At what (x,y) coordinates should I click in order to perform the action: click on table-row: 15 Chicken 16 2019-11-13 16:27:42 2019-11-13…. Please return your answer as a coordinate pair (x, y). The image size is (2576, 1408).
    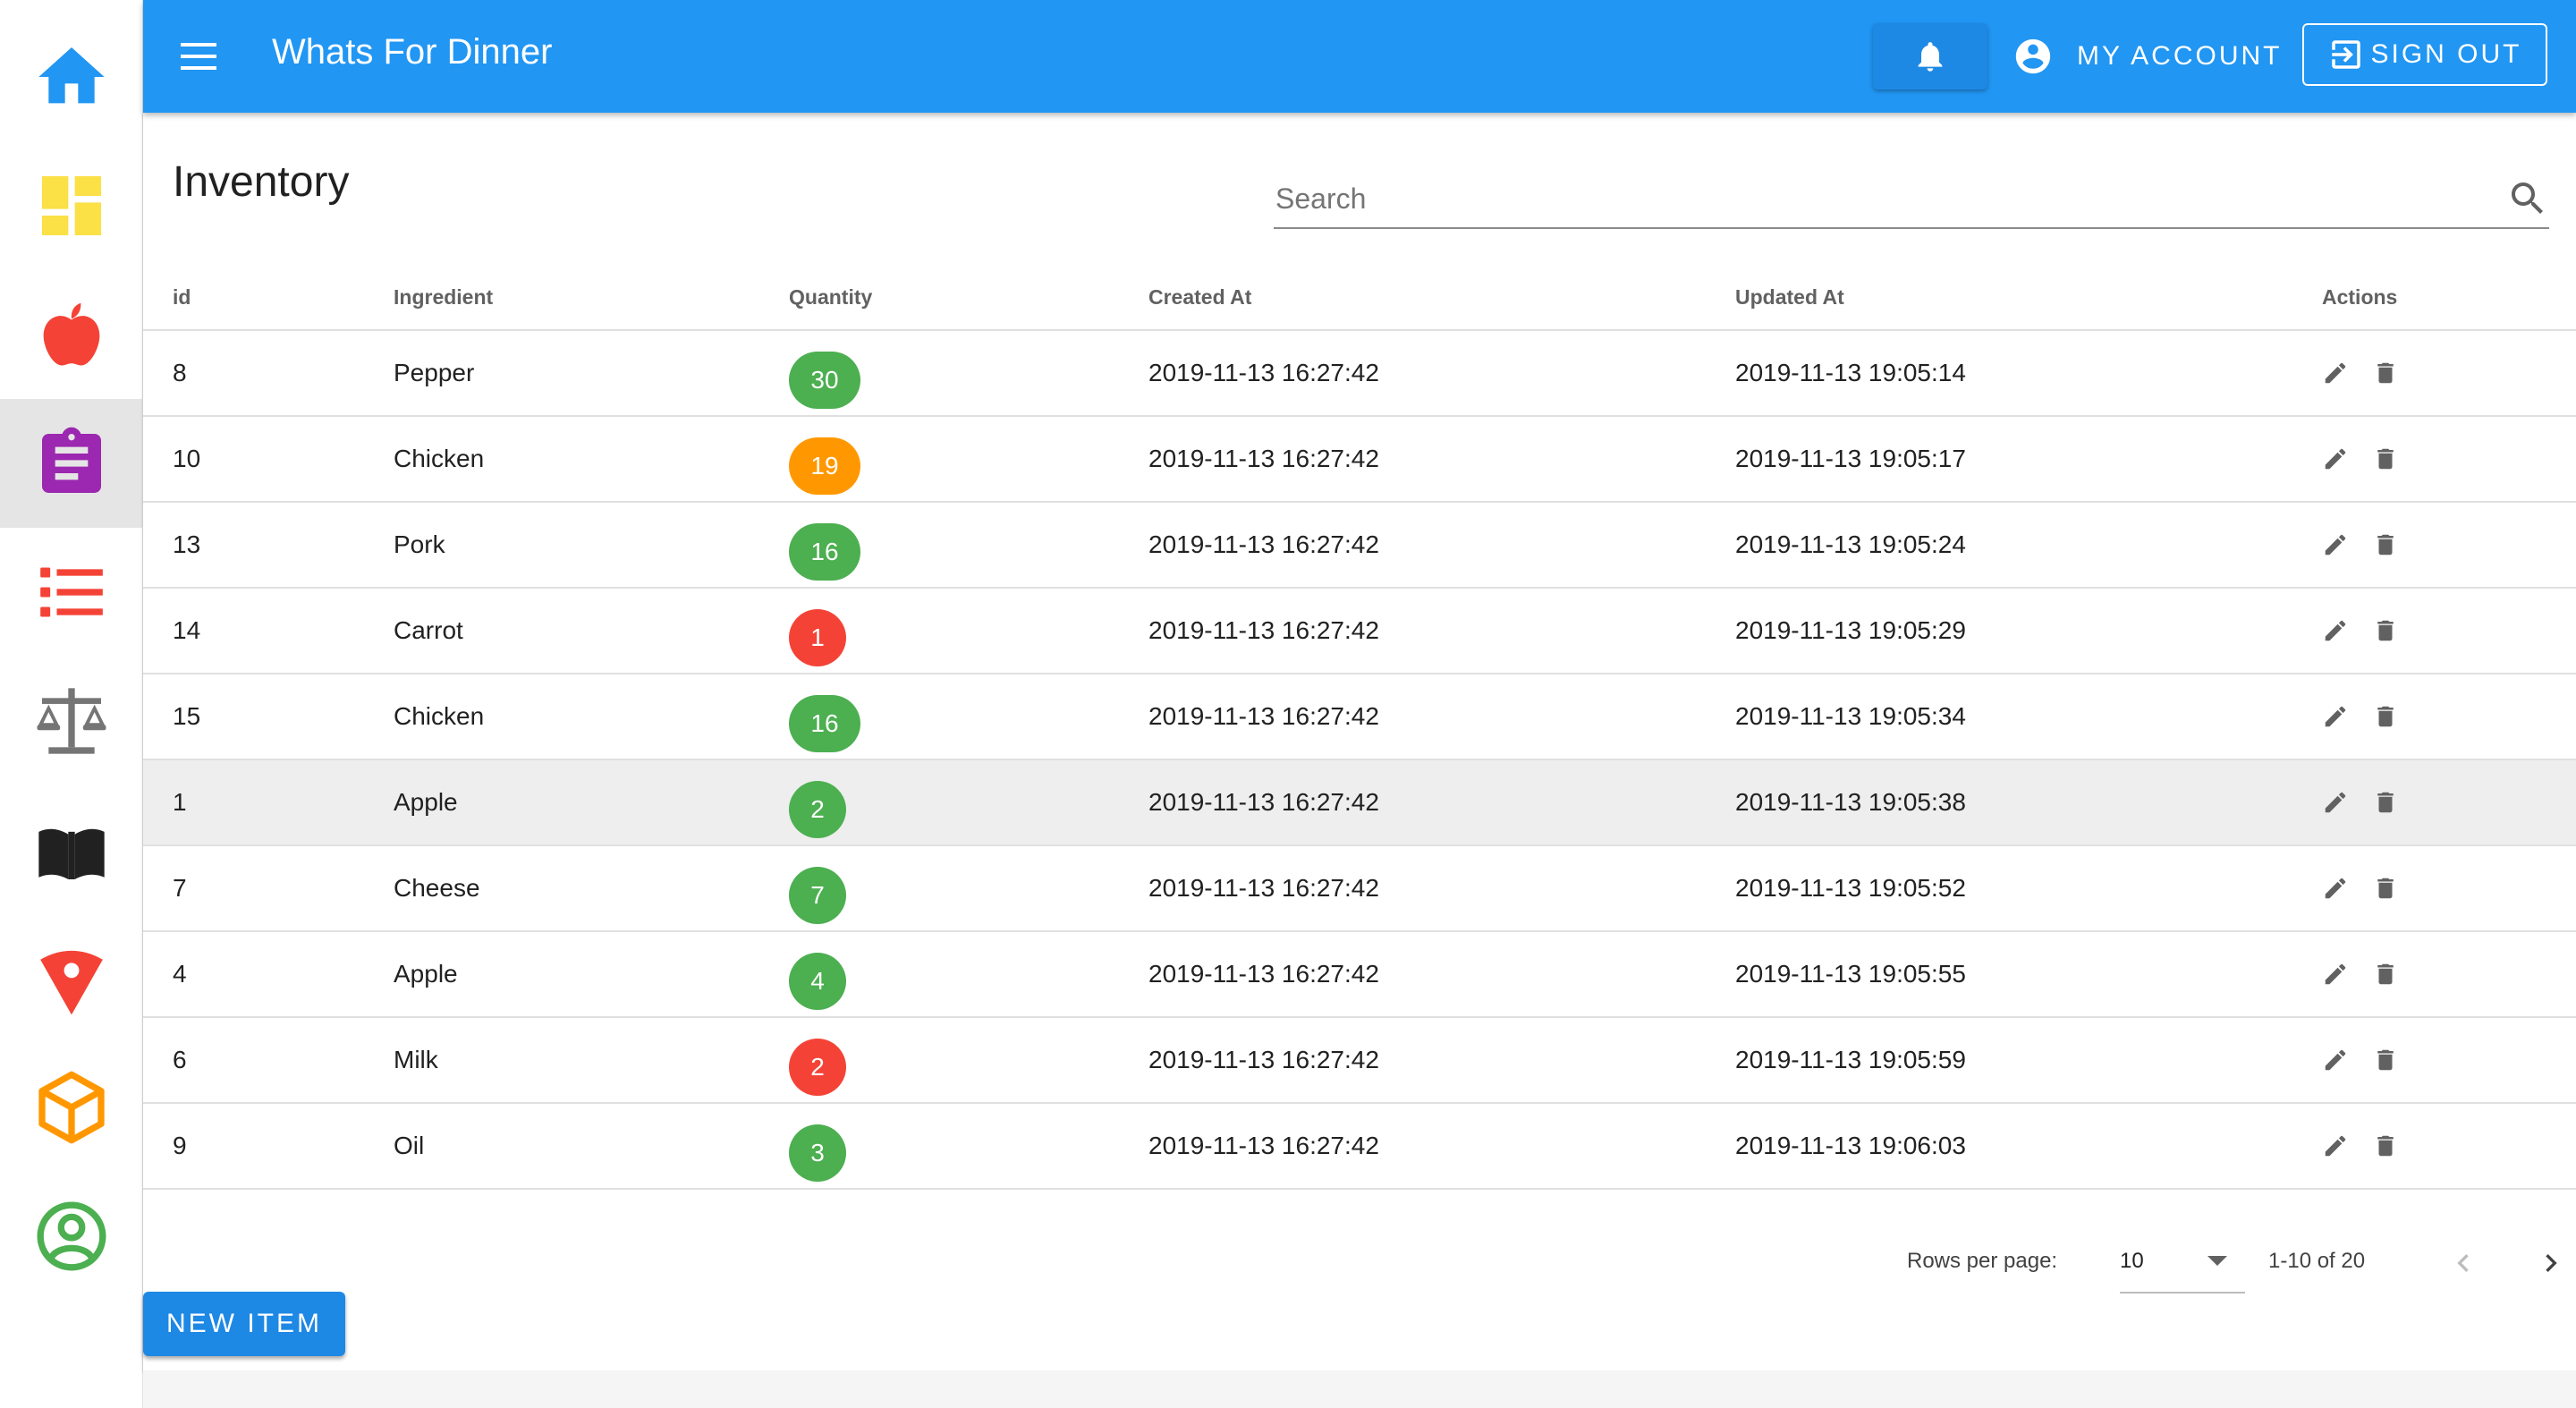
    Looking at the image, I should click on (1359, 717).